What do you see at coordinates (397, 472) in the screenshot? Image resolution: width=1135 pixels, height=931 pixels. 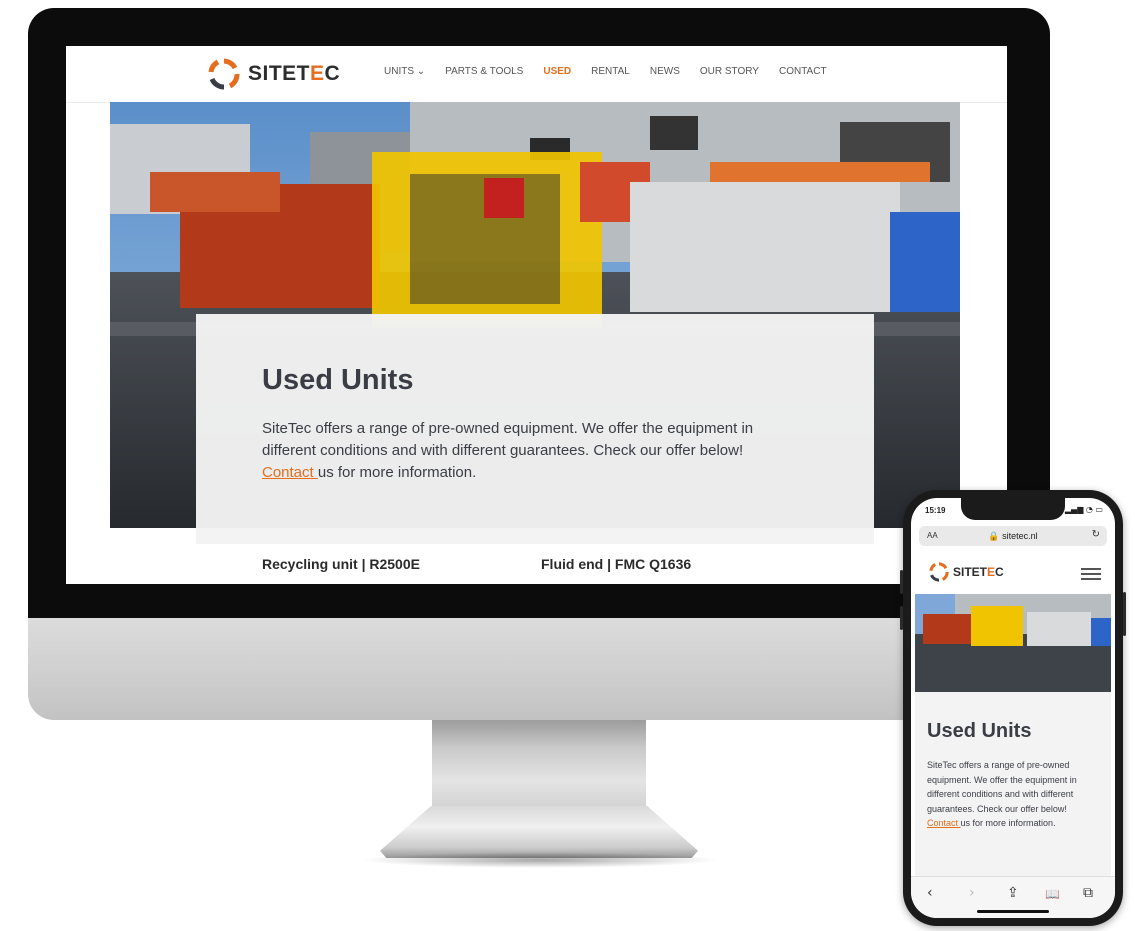 I see `hero-description-tail: us for more information.` at bounding box center [397, 472].